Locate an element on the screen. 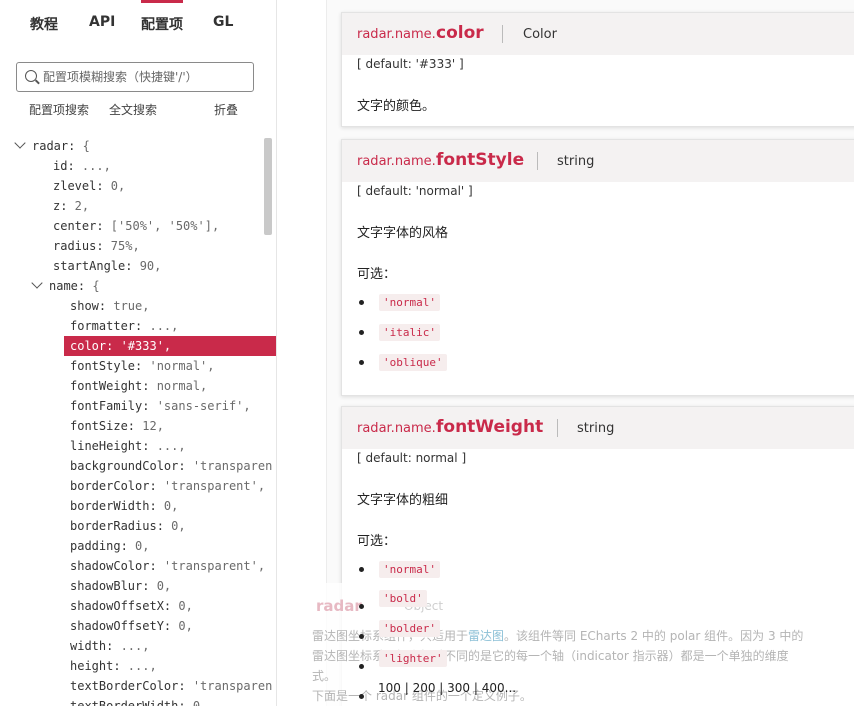  tree-row: borderRadius: 0, is located at coordinates (138, 526).